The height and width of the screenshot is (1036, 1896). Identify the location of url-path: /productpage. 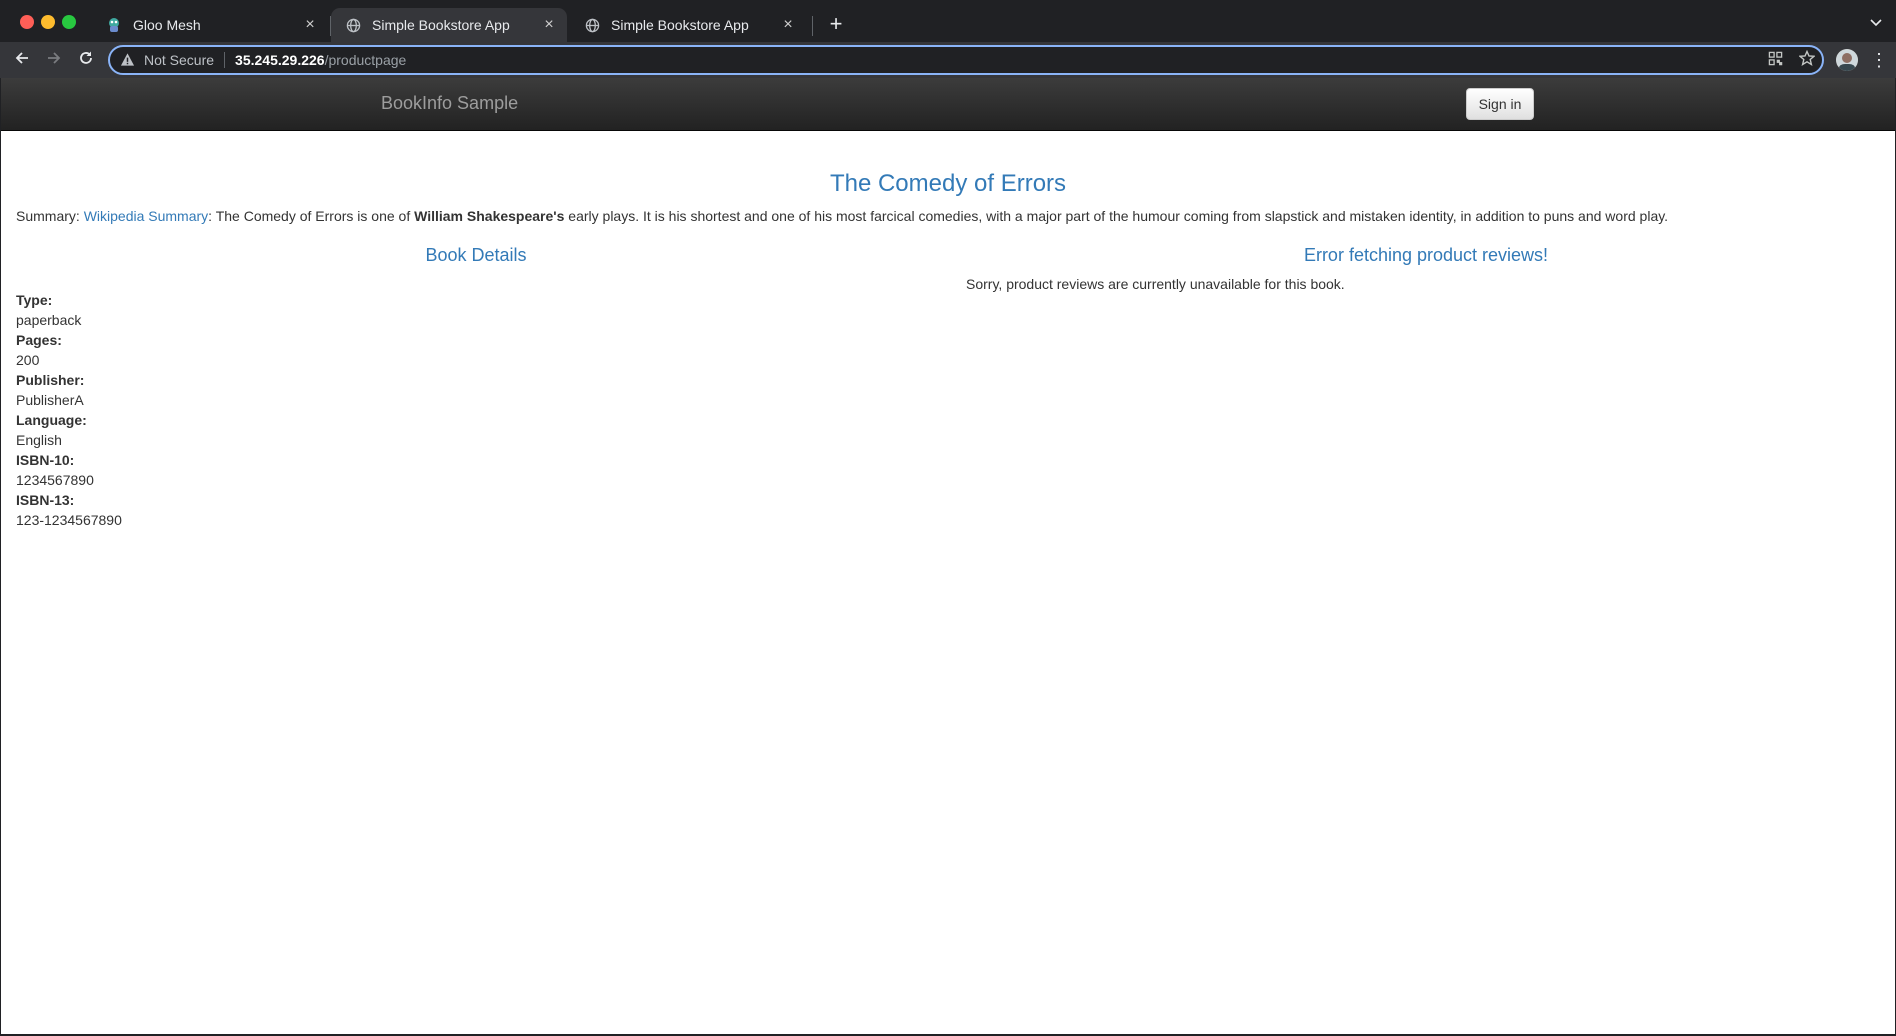
(365, 60).